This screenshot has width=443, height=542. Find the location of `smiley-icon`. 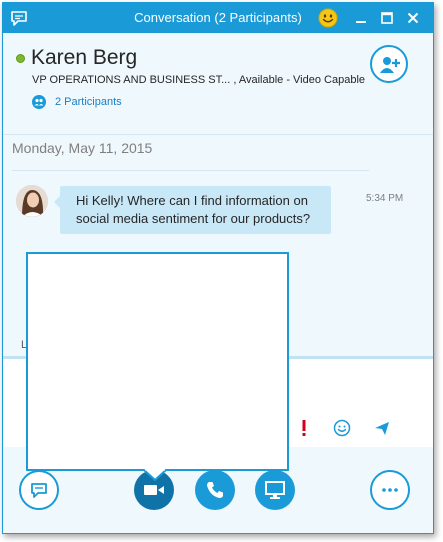

smiley-icon is located at coordinates (328, 18).